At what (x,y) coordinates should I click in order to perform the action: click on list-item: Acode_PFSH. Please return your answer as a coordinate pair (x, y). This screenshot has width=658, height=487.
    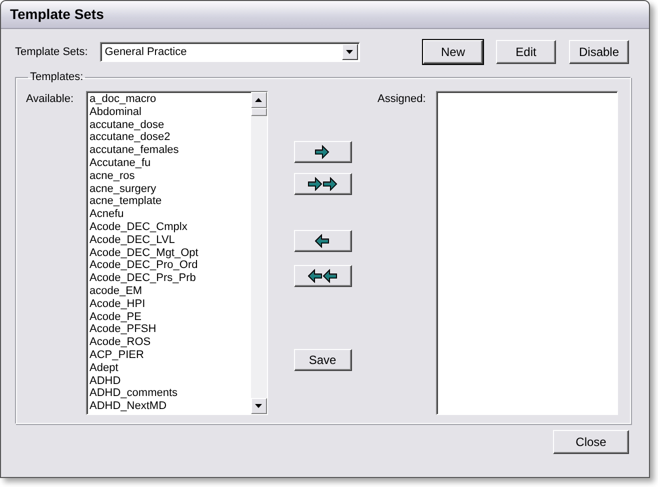
    Looking at the image, I should click on (170, 329).